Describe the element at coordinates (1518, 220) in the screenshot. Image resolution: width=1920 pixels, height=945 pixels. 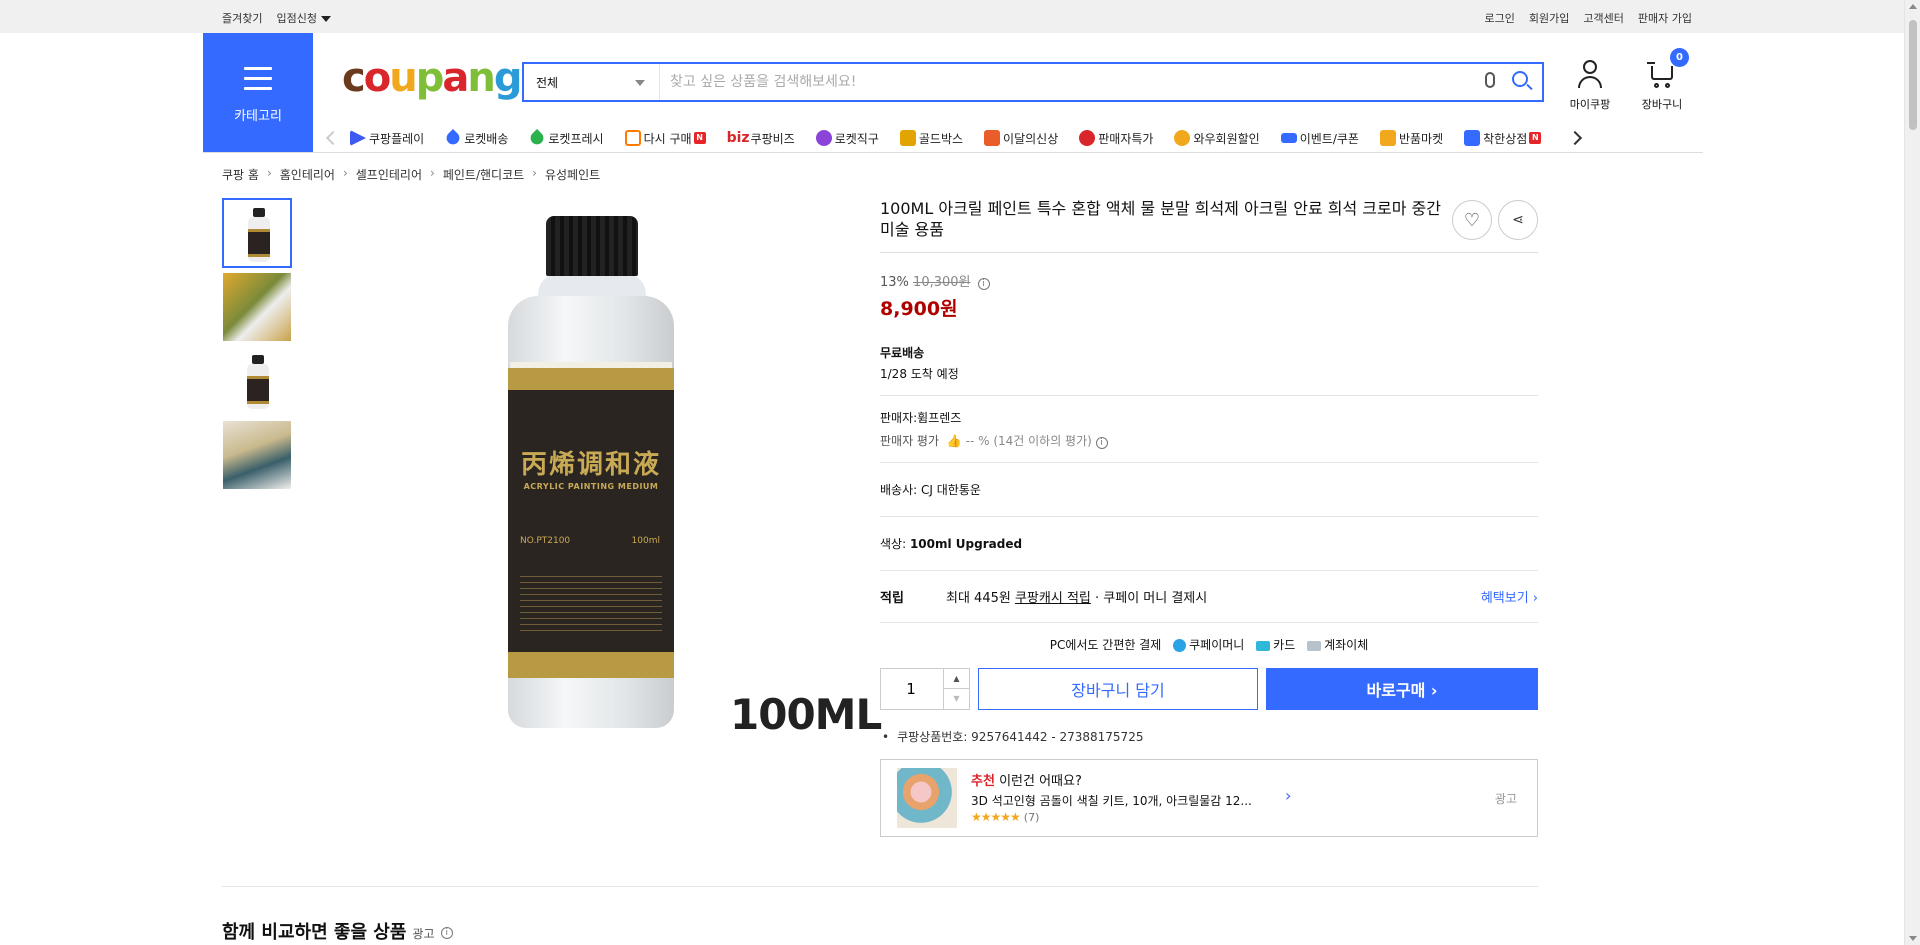
I see `share-button: ⋖` at that location.